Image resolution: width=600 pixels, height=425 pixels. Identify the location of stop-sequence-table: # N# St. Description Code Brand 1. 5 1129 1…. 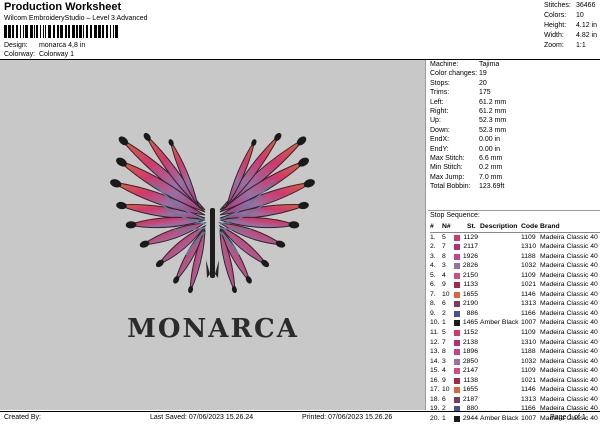
(515, 322).